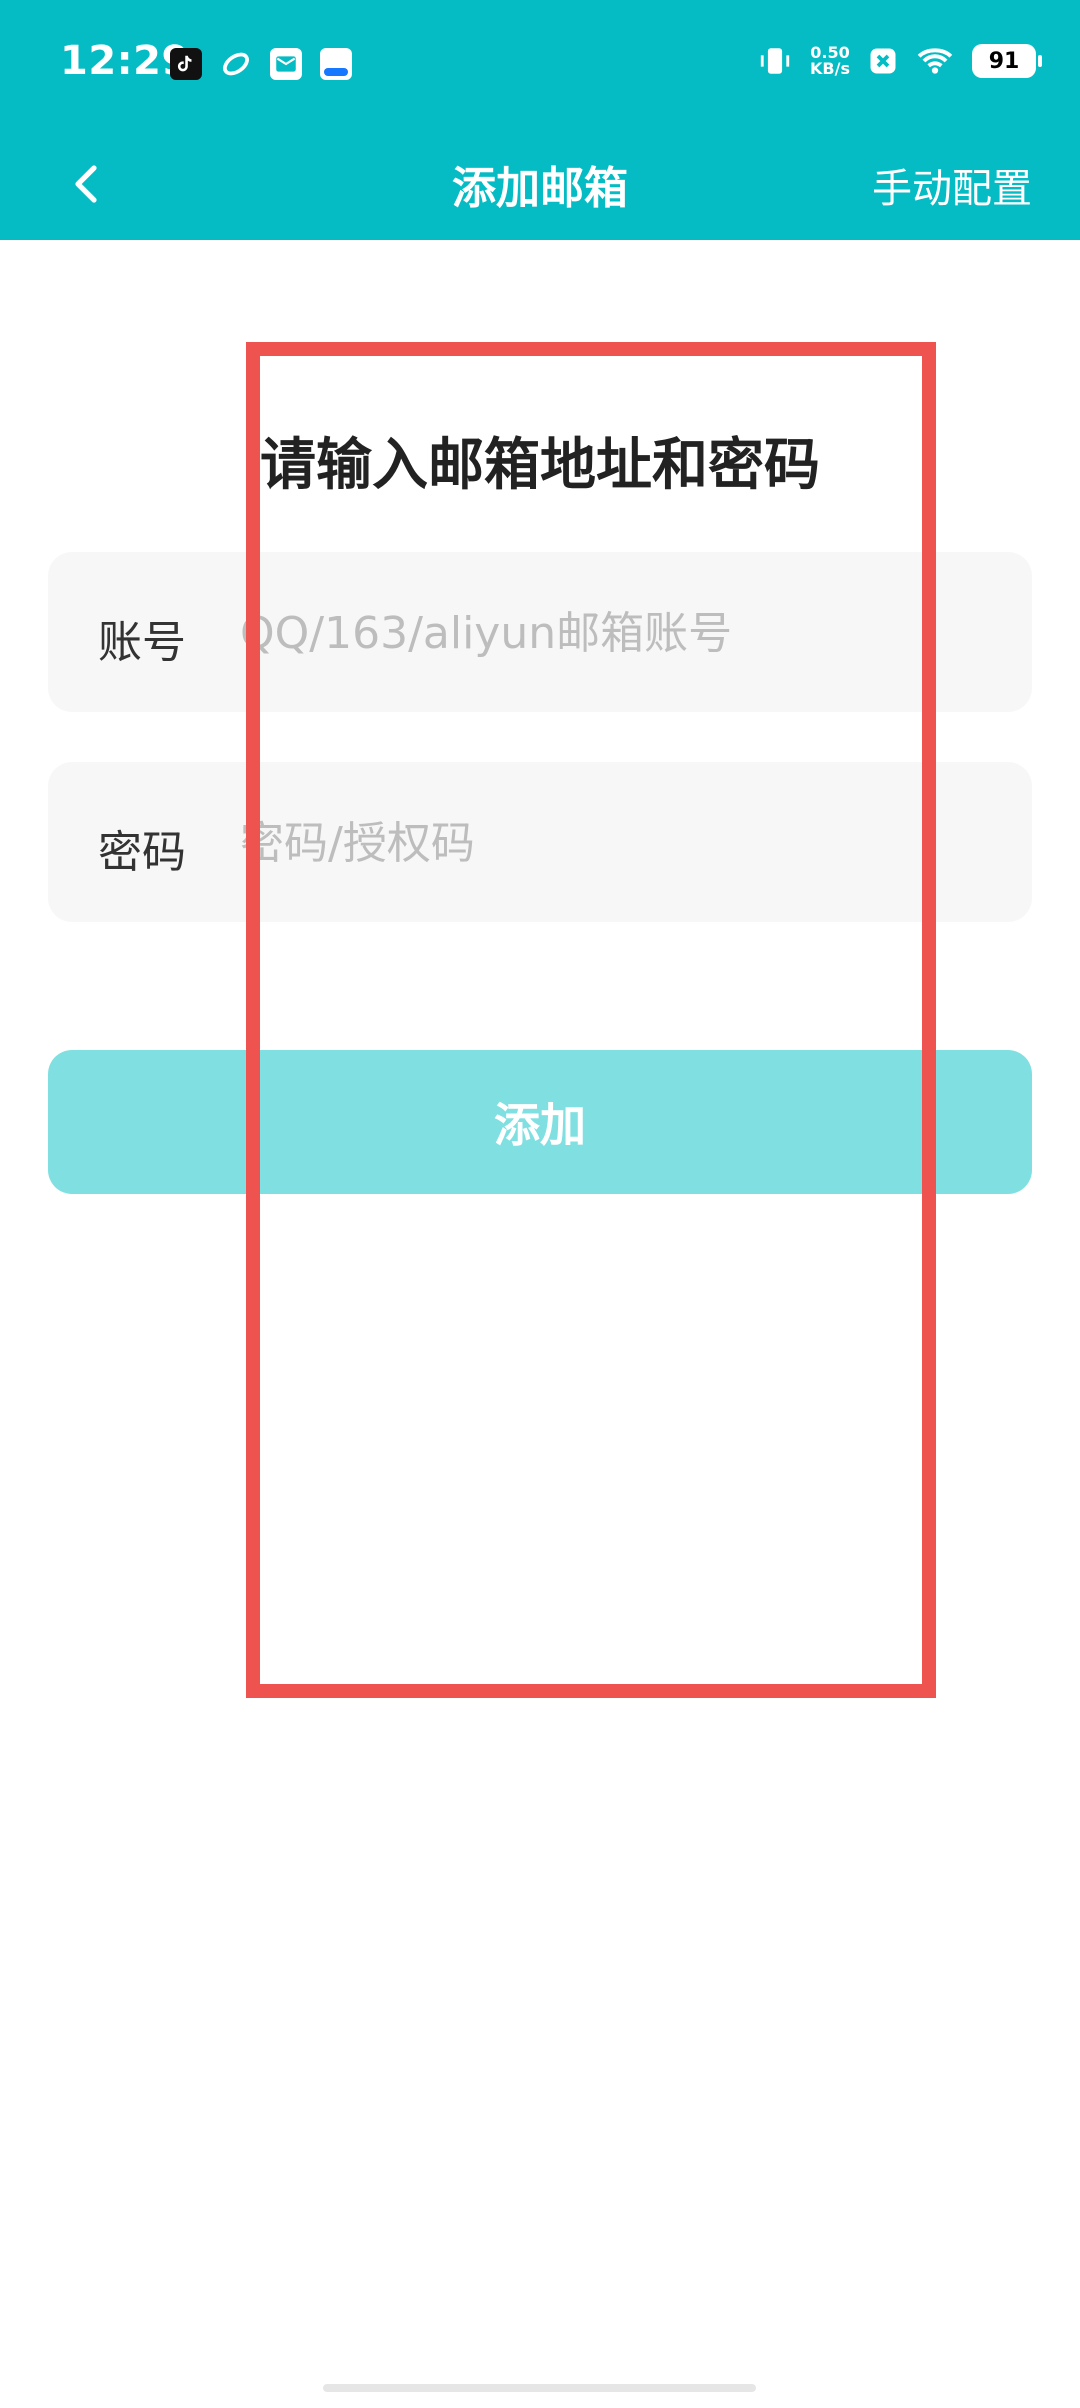 This screenshot has height=2408, width=1080. What do you see at coordinates (540, 184) in the screenshot?
I see `nav-bar: 添加邮箱 手动配置` at bounding box center [540, 184].